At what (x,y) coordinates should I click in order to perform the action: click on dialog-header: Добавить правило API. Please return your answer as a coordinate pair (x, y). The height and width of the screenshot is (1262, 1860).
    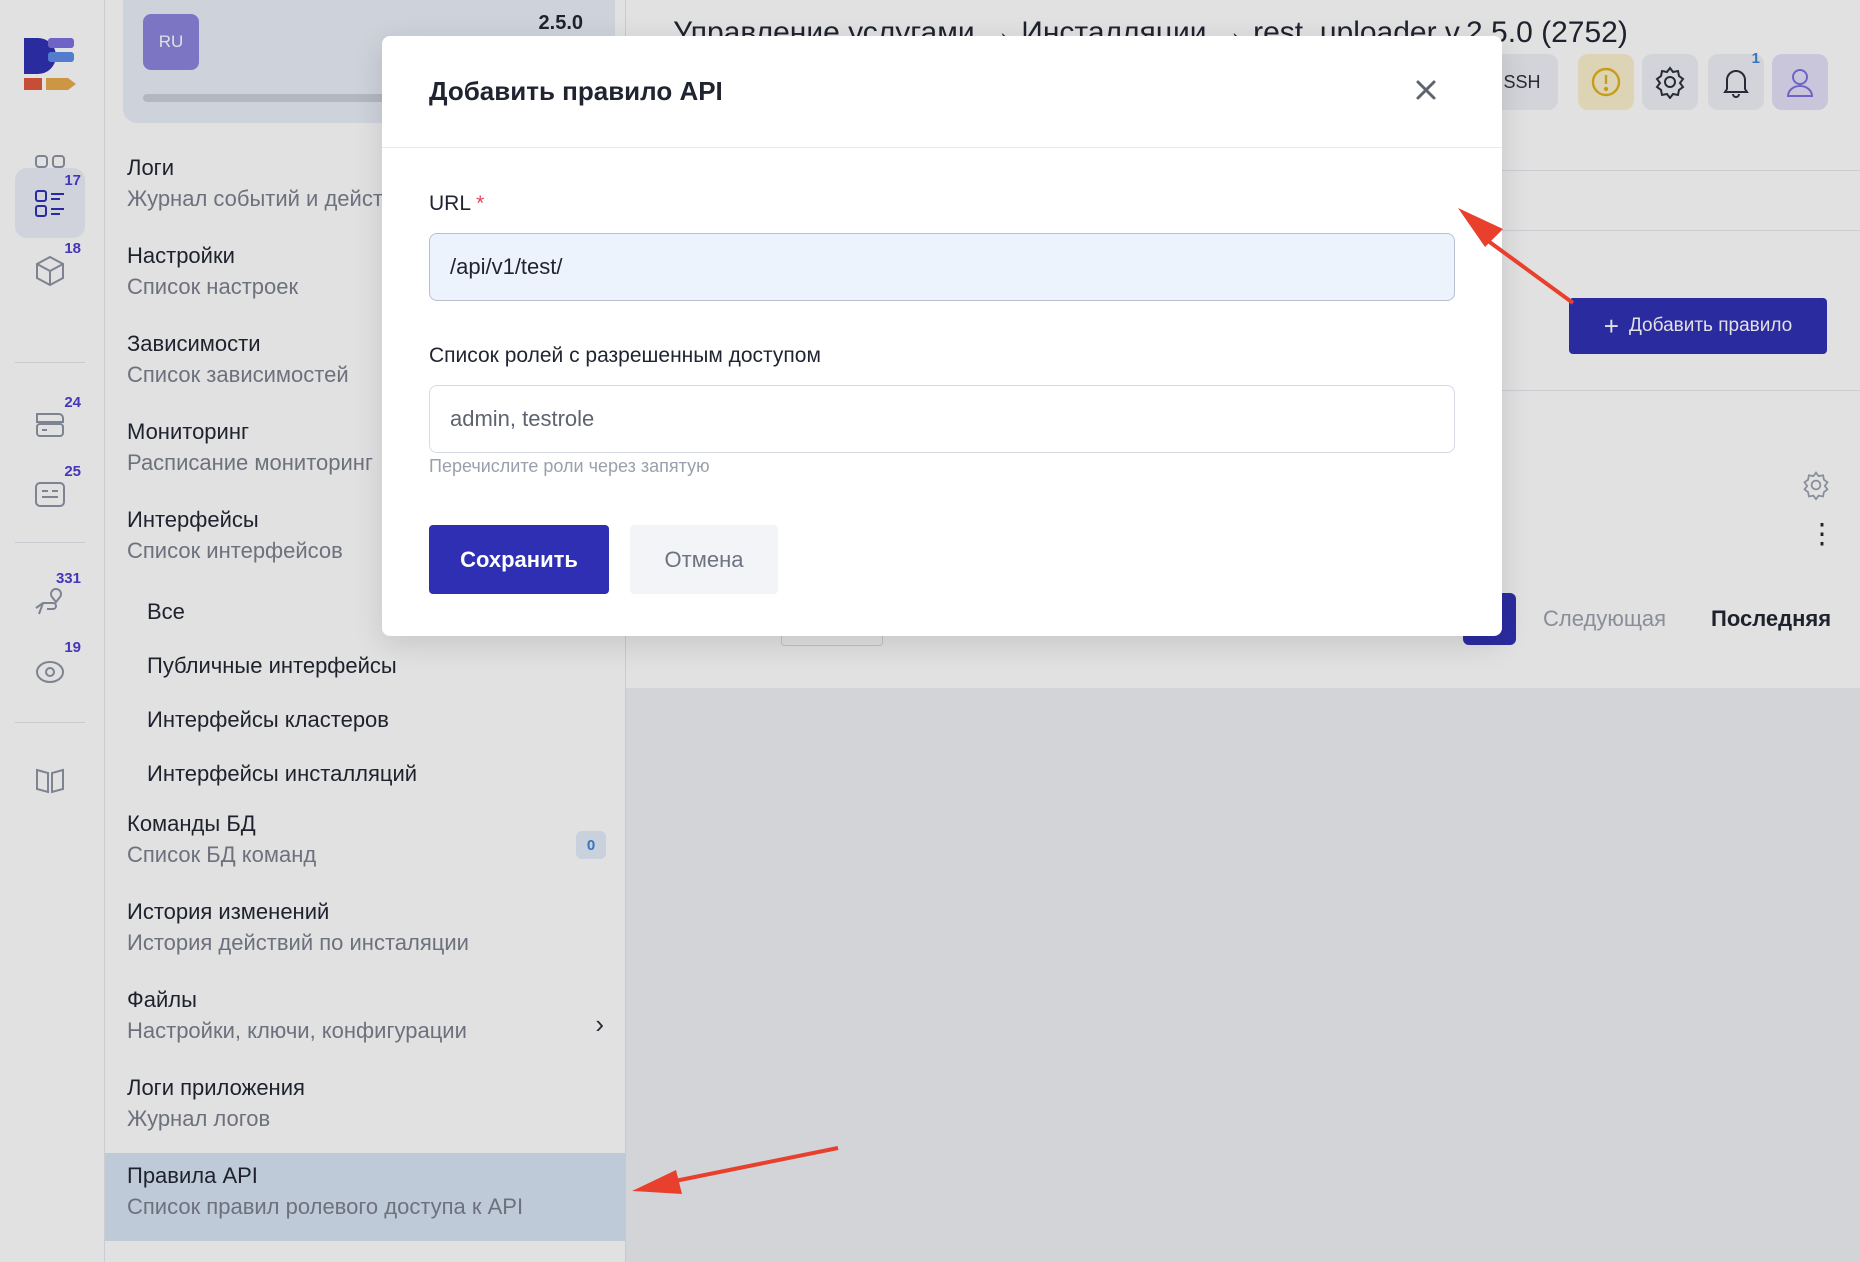
    Looking at the image, I should click on (942, 92).